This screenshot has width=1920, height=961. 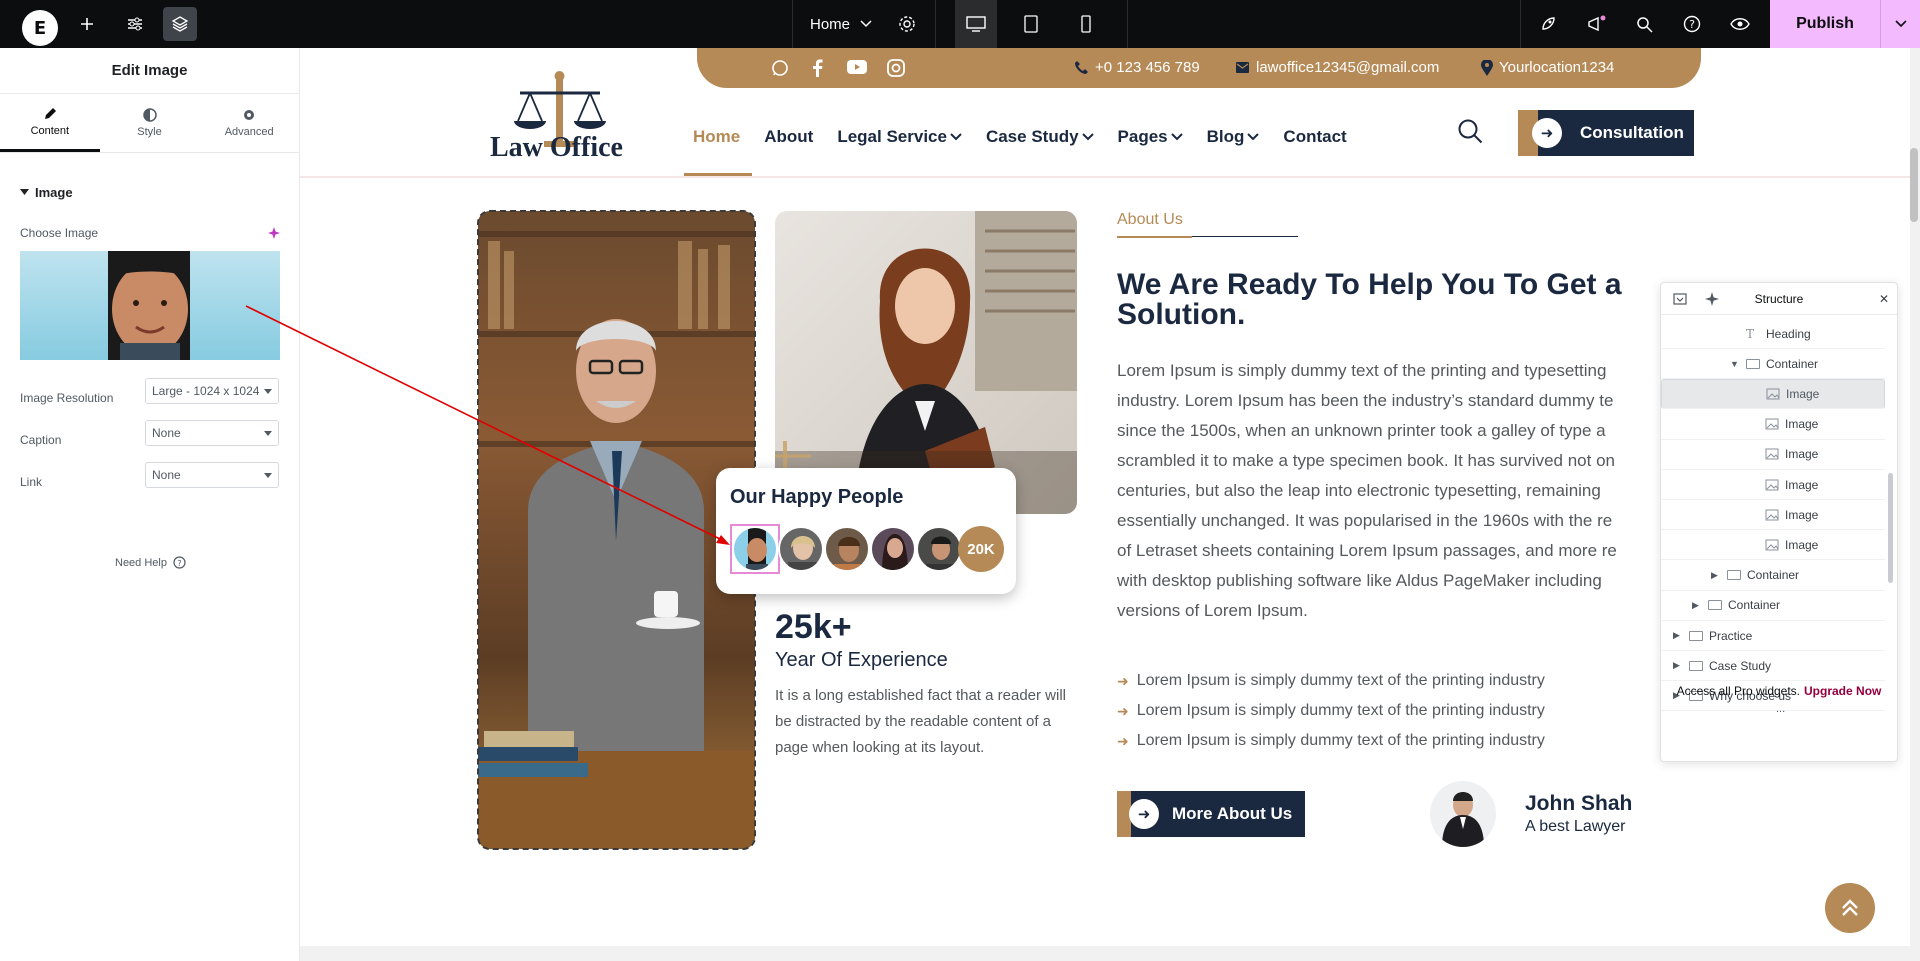 I want to click on structure-row: T Heading, so click(x=1773, y=334).